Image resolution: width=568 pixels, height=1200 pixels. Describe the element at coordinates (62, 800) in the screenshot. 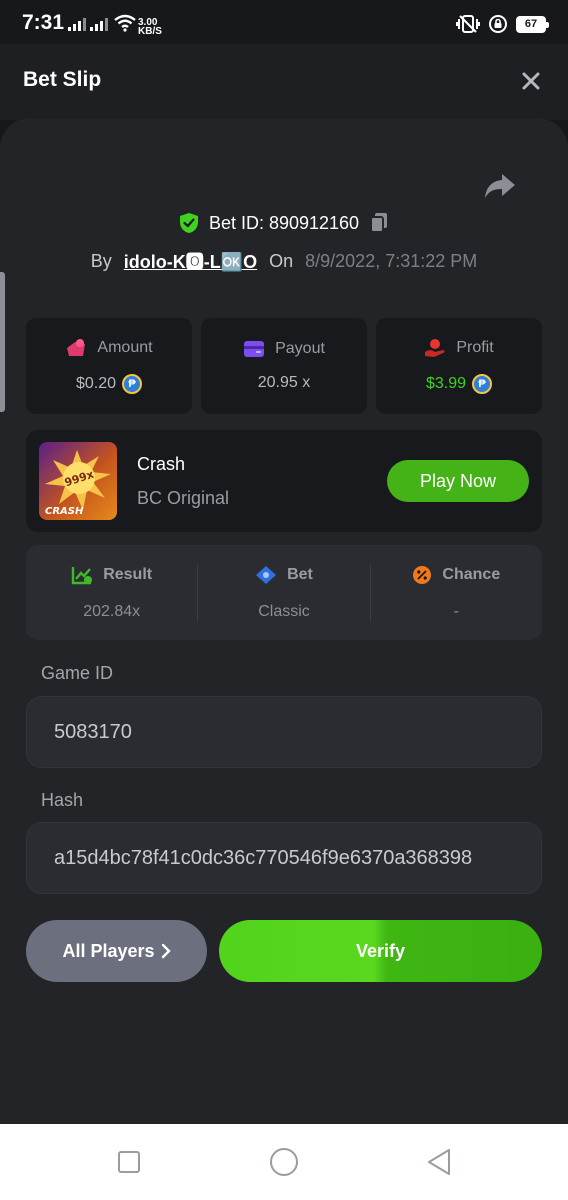

I see `hash-label: Hash` at that location.